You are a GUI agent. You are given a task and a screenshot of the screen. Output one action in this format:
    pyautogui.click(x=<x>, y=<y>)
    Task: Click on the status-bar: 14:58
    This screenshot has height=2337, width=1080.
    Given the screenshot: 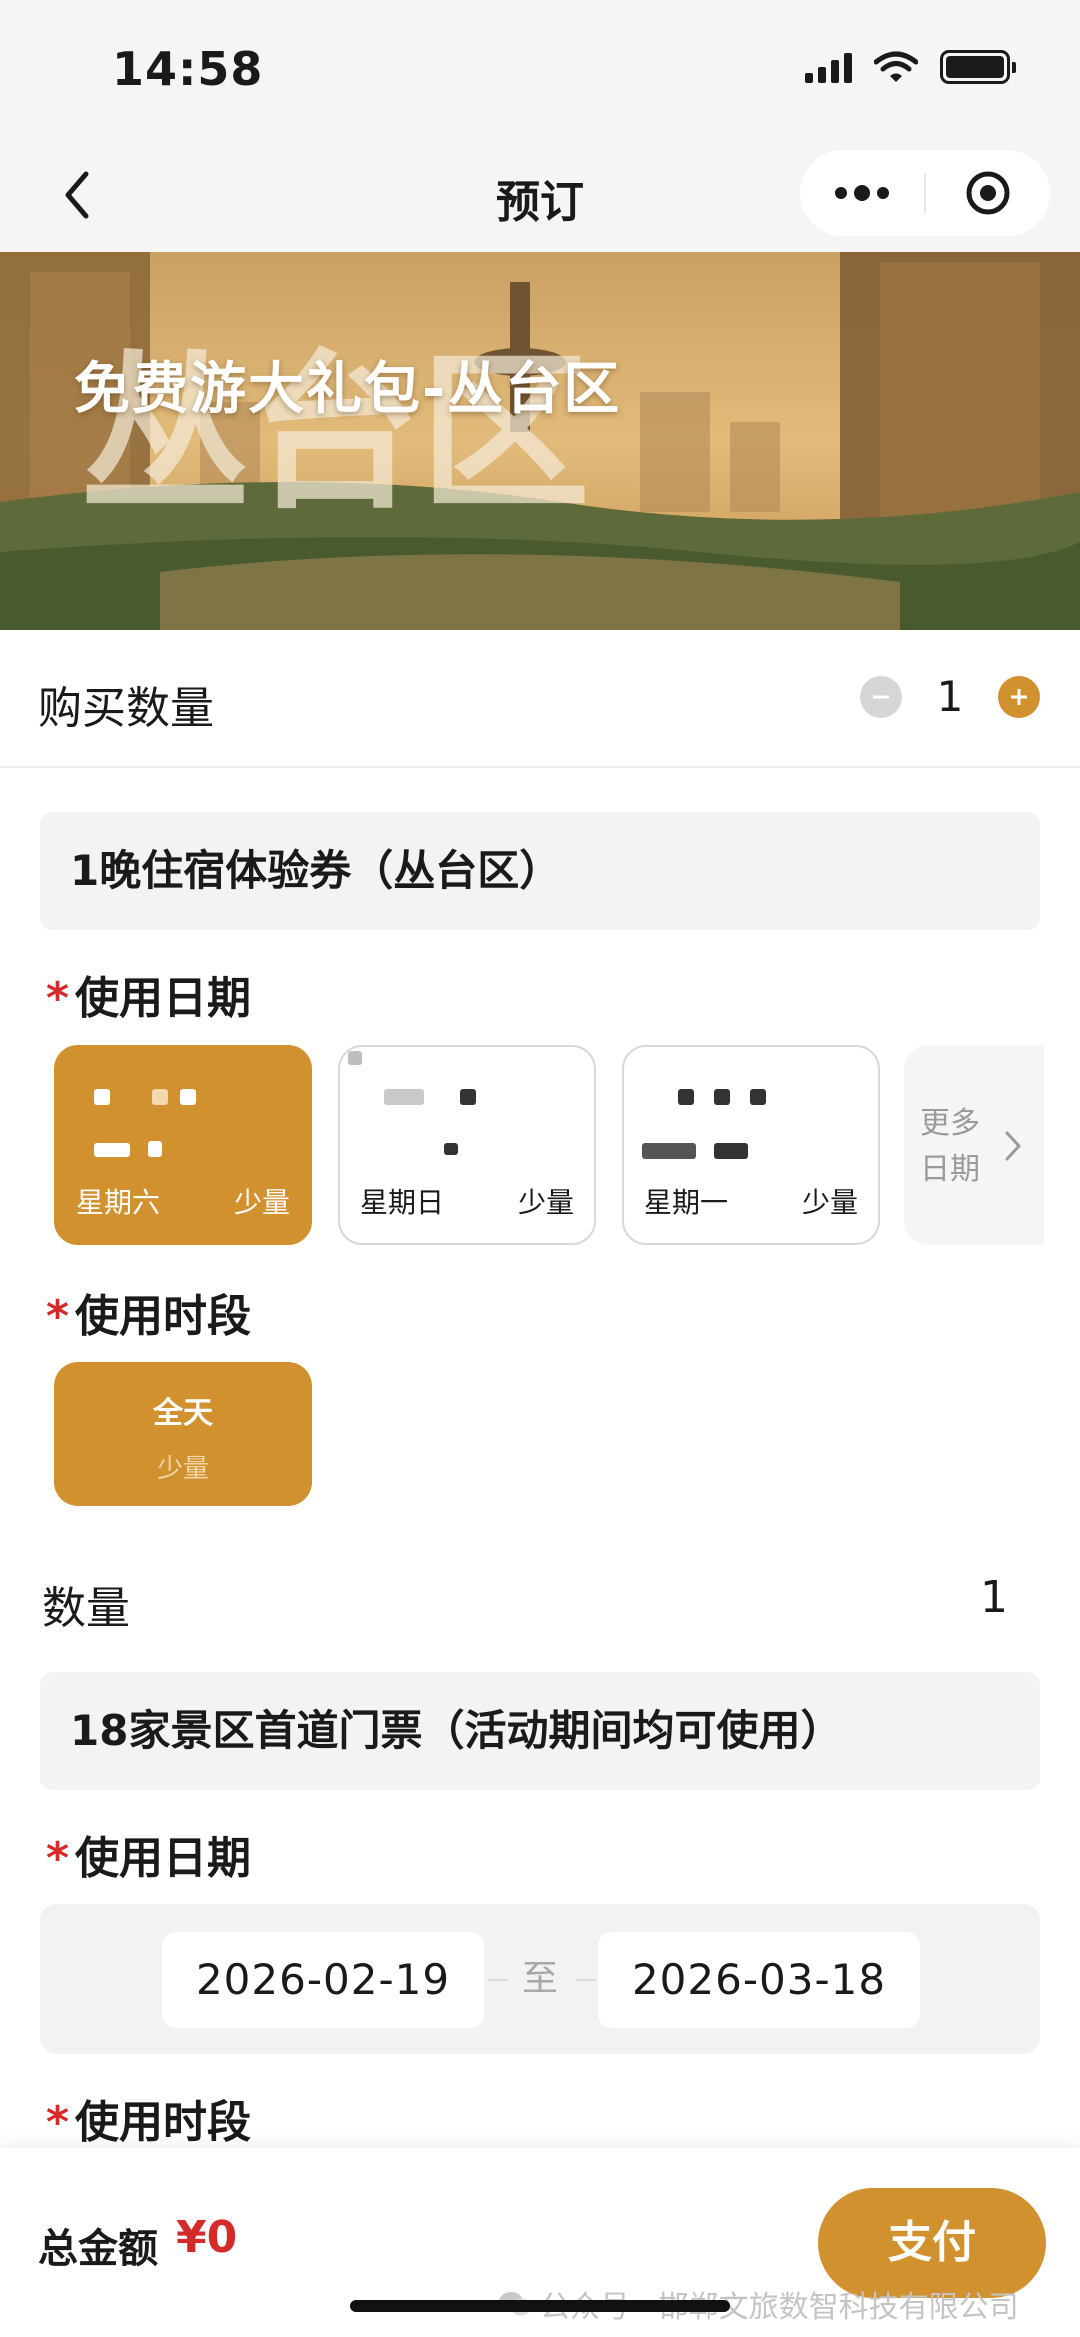 What is the action you would take?
    pyautogui.click(x=540, y=70)
    